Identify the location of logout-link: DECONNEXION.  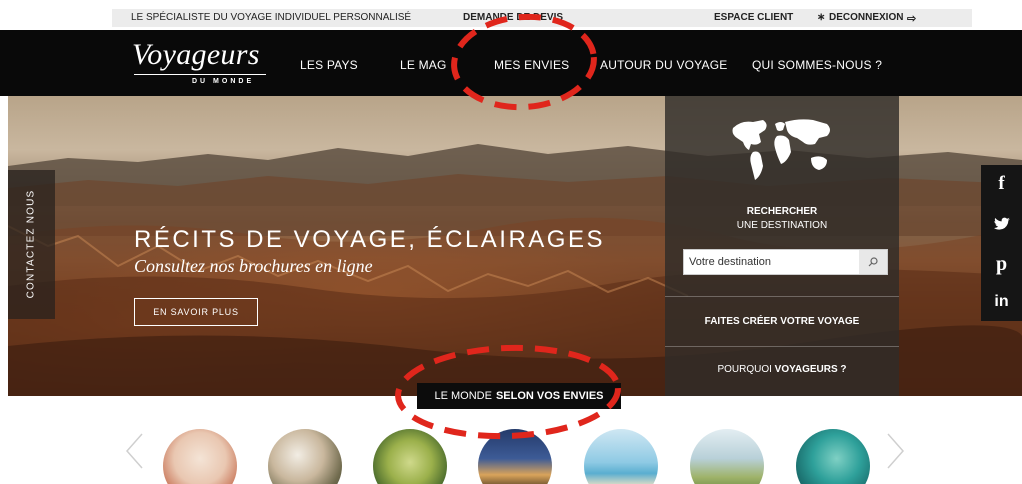
(866, 17).